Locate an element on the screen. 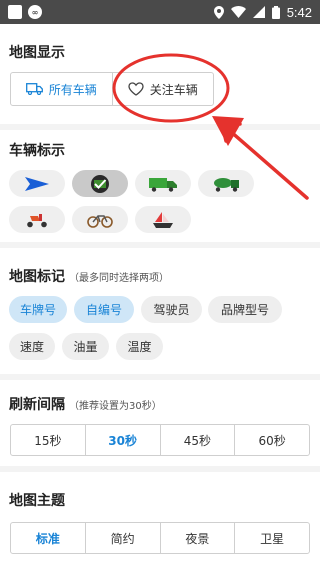 The image size is (320, 569). tag-brand-model: 品牌型号 is located at coordinates (245, 309).